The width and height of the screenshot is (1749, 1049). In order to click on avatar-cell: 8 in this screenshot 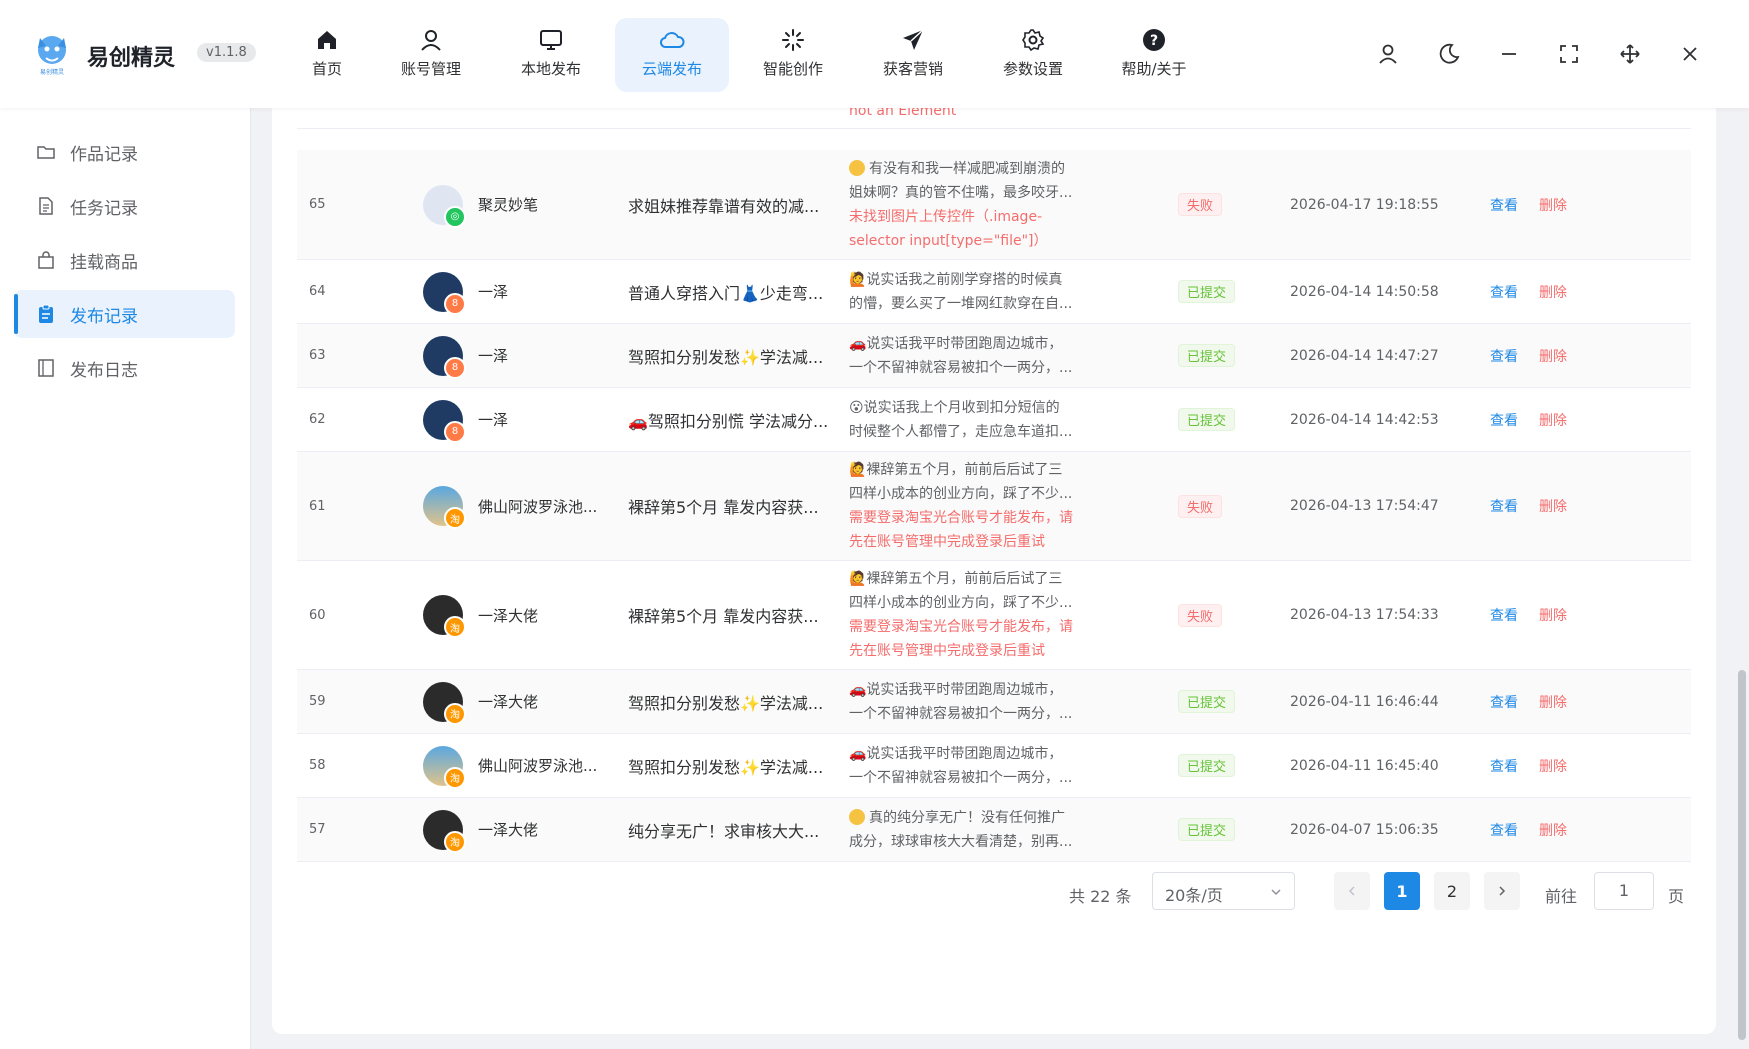, I will do `click(444, 355)`.